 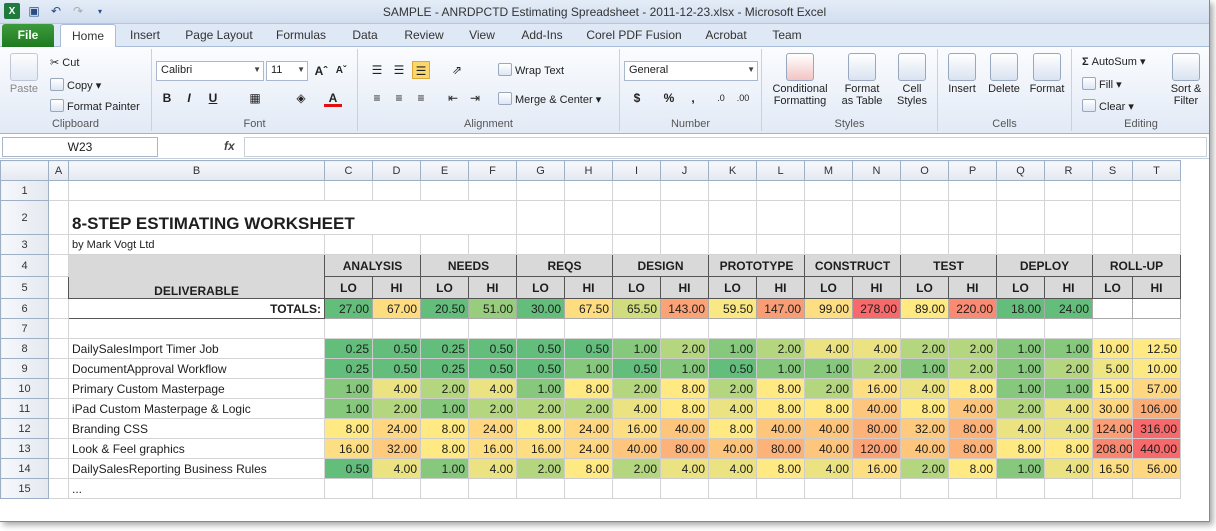 I want to click on row-header-12: 12, so click(x=24, y=428).